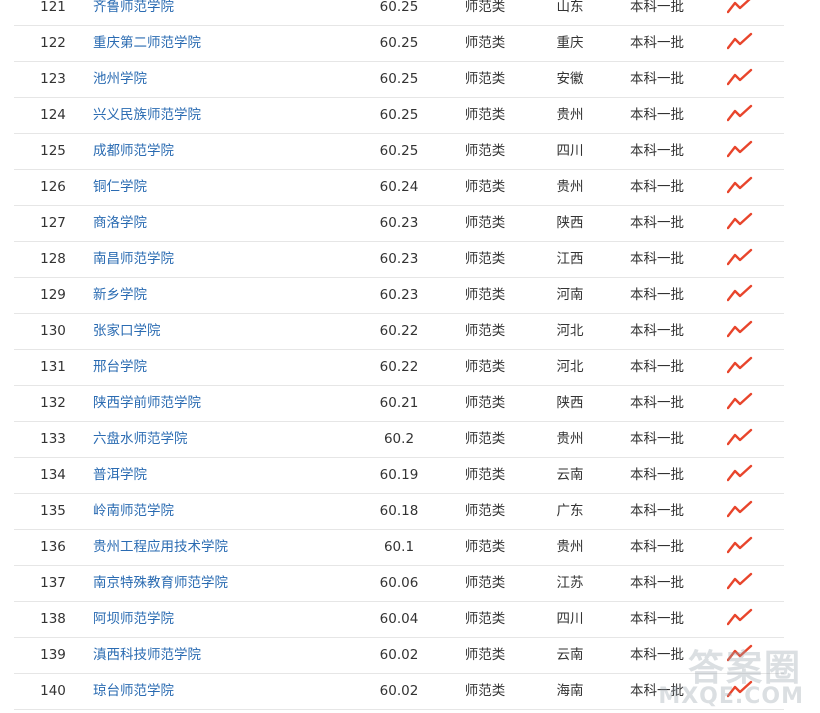 The height and width of the screenshot is (713, 820). Describe the element at coordinates (147, 115) in the screenshot. I see `university-name-link: 兴义民族师范学院` at that location.